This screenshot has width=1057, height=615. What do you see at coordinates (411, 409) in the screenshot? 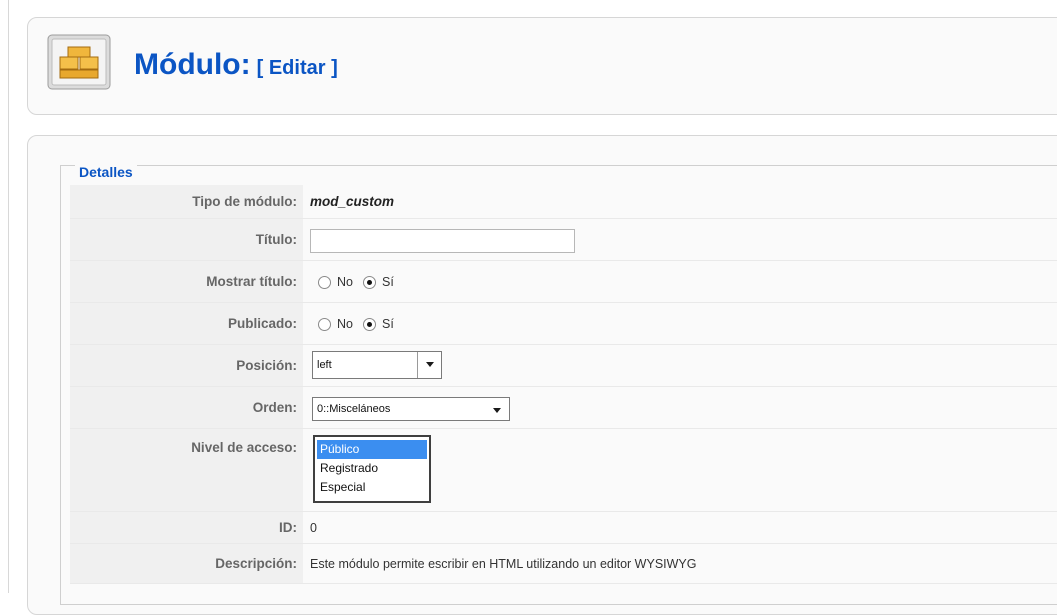
I see `order-select: 0::Misceláneos` at bounding box center [411, 409].